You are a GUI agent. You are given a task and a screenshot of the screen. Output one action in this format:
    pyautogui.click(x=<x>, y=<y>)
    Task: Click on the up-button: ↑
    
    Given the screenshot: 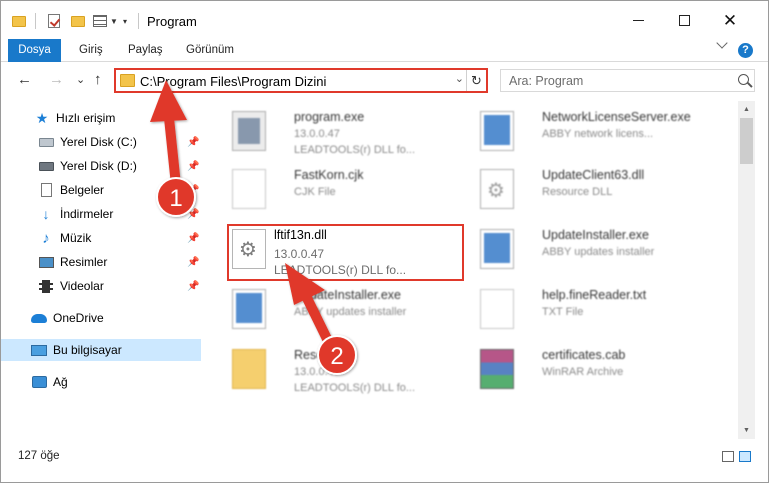 What is the action you would take?
    pyautogui.click(x=98, y=79)
    